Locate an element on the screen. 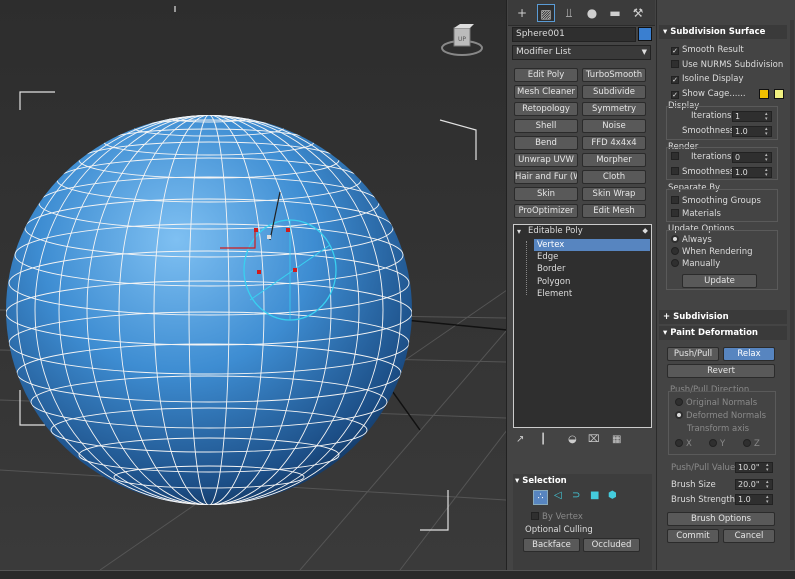  mod-button-ffd: FFD 4x4x4 is located at coordinates (614, 143).